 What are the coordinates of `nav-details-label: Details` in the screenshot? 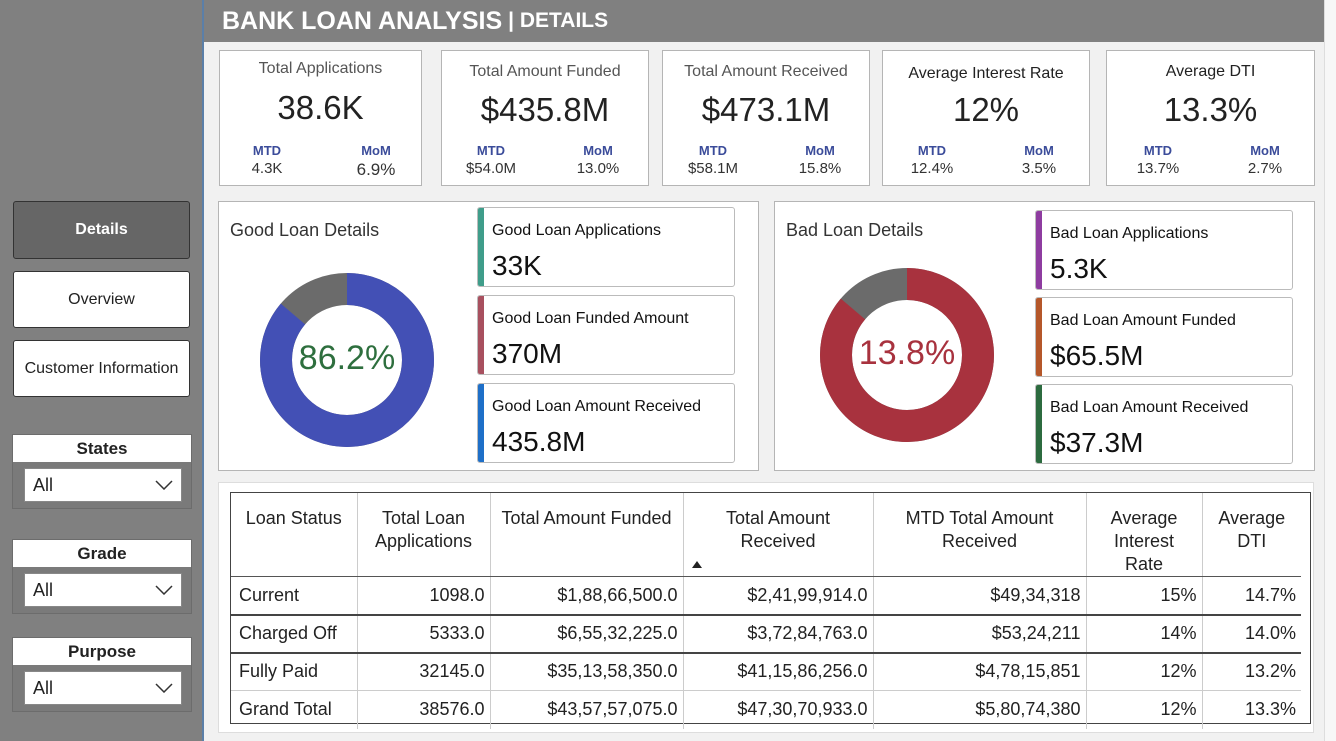 It's located at (101, 229).